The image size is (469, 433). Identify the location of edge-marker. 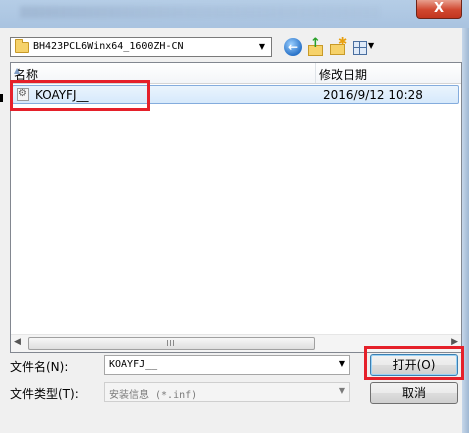
(1, 98).